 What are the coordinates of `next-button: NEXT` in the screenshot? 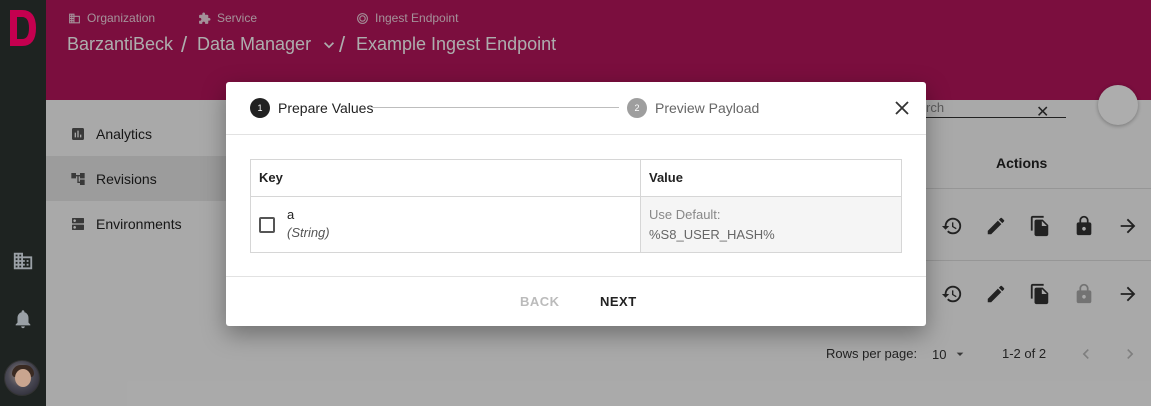 It's located at (618, 301).